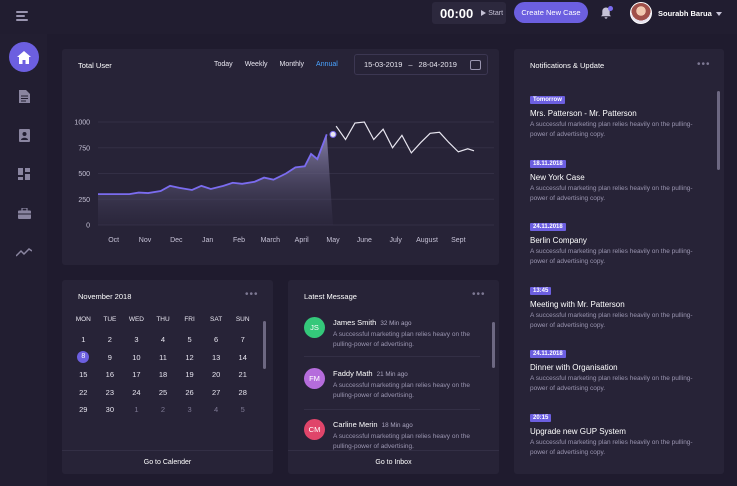  Describe the element at coordinates (393, 462) in the screenshot. I see `go-to-inbox-link: Go to Inbox` at that location.